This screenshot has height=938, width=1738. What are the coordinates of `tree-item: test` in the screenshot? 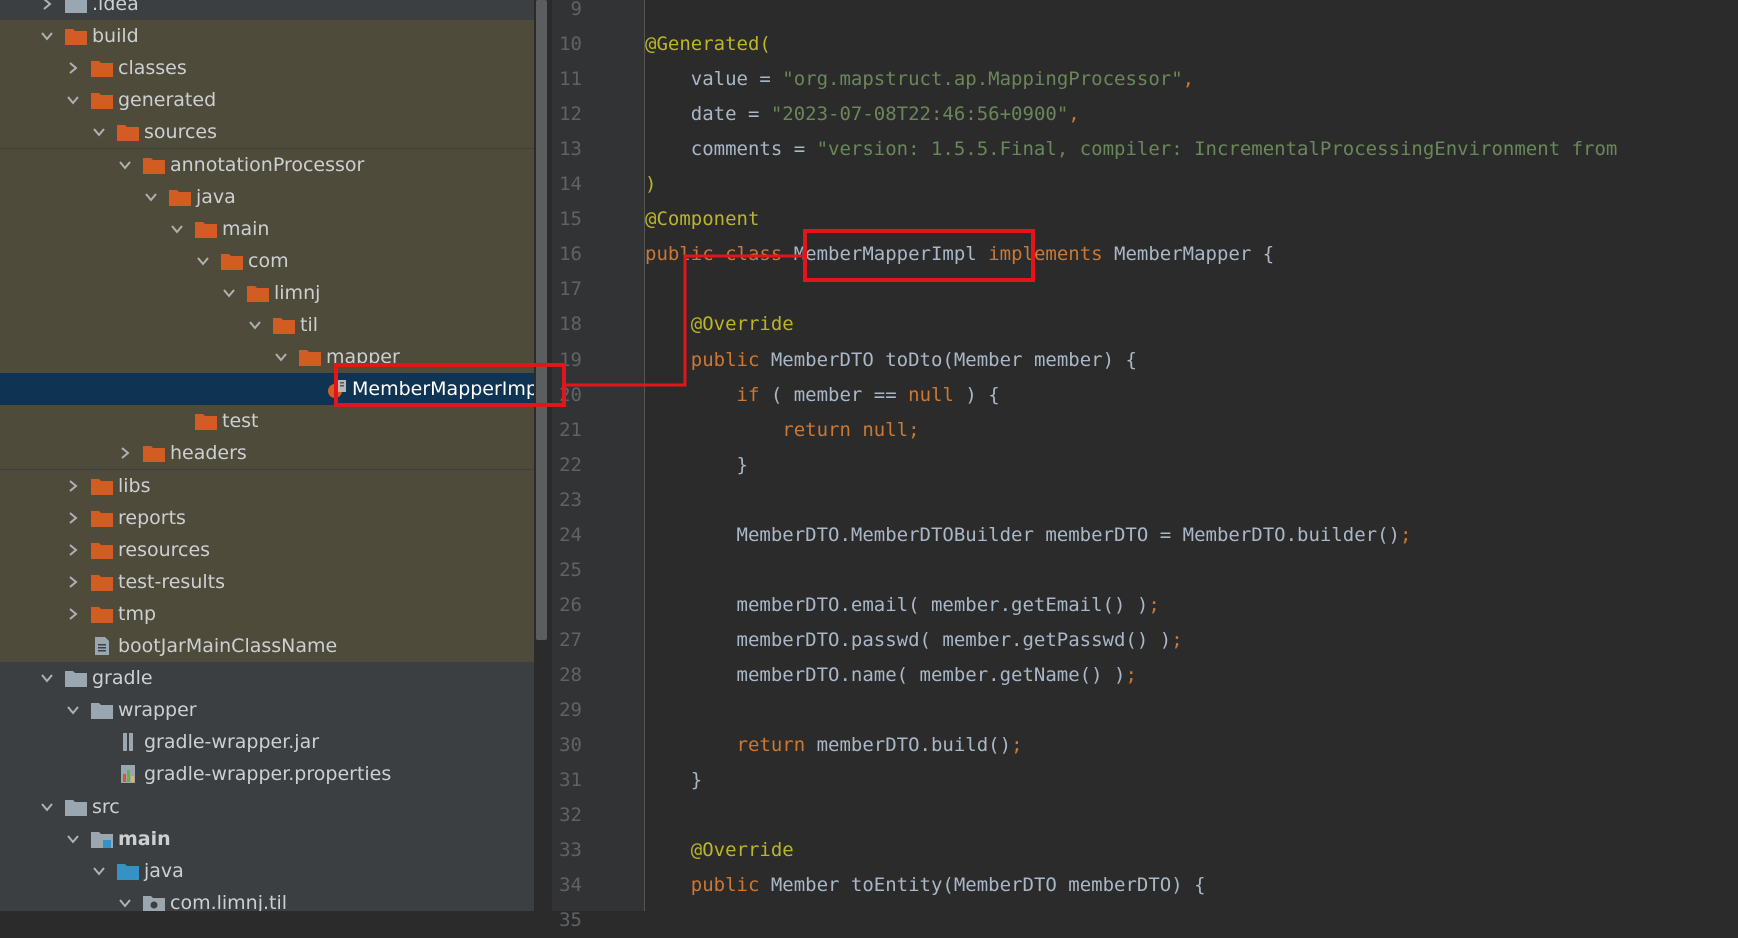 It's located at (267, 421).